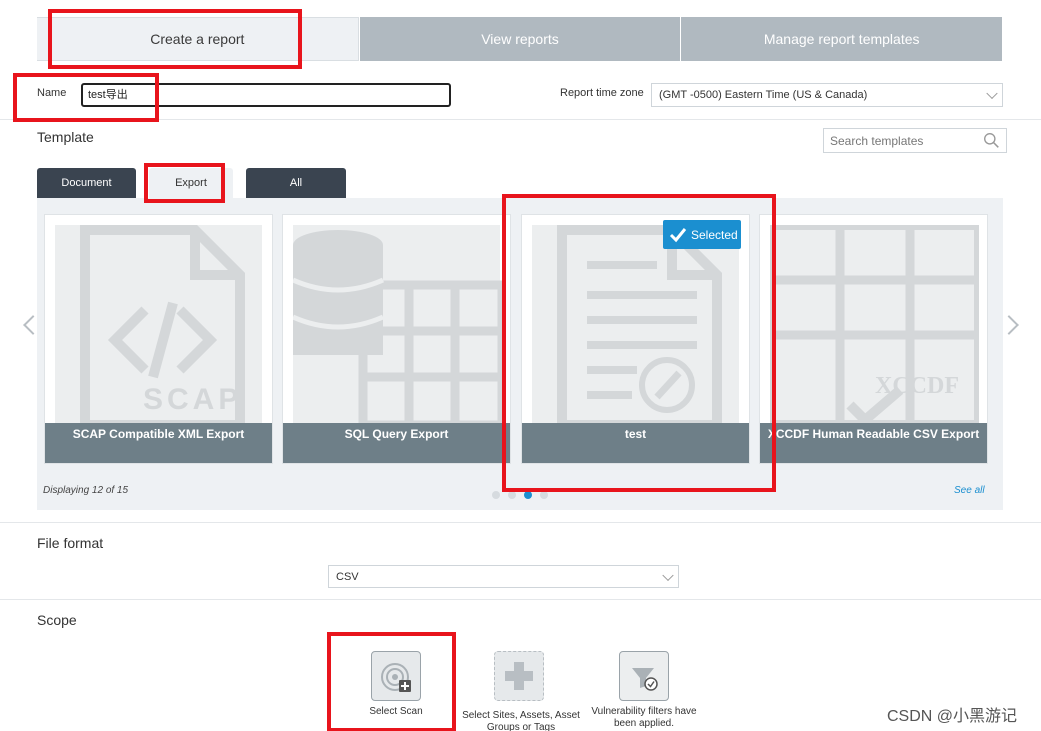 The height and width of the screenshot is (731, 1041). What do you see at coordinates (873, 339) in the screenshot?
I see `template-card-xccdf: XCCDF XCCDF Human Readable CSV Export` at bounding box center [873, 339].